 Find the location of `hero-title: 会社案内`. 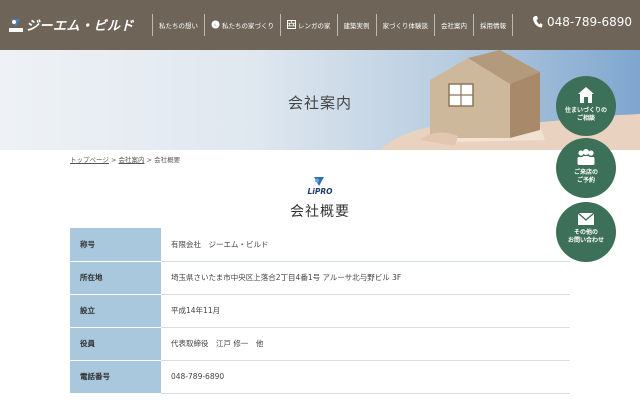

hero-title: 会社案内 is located at coordinates (319, 103).